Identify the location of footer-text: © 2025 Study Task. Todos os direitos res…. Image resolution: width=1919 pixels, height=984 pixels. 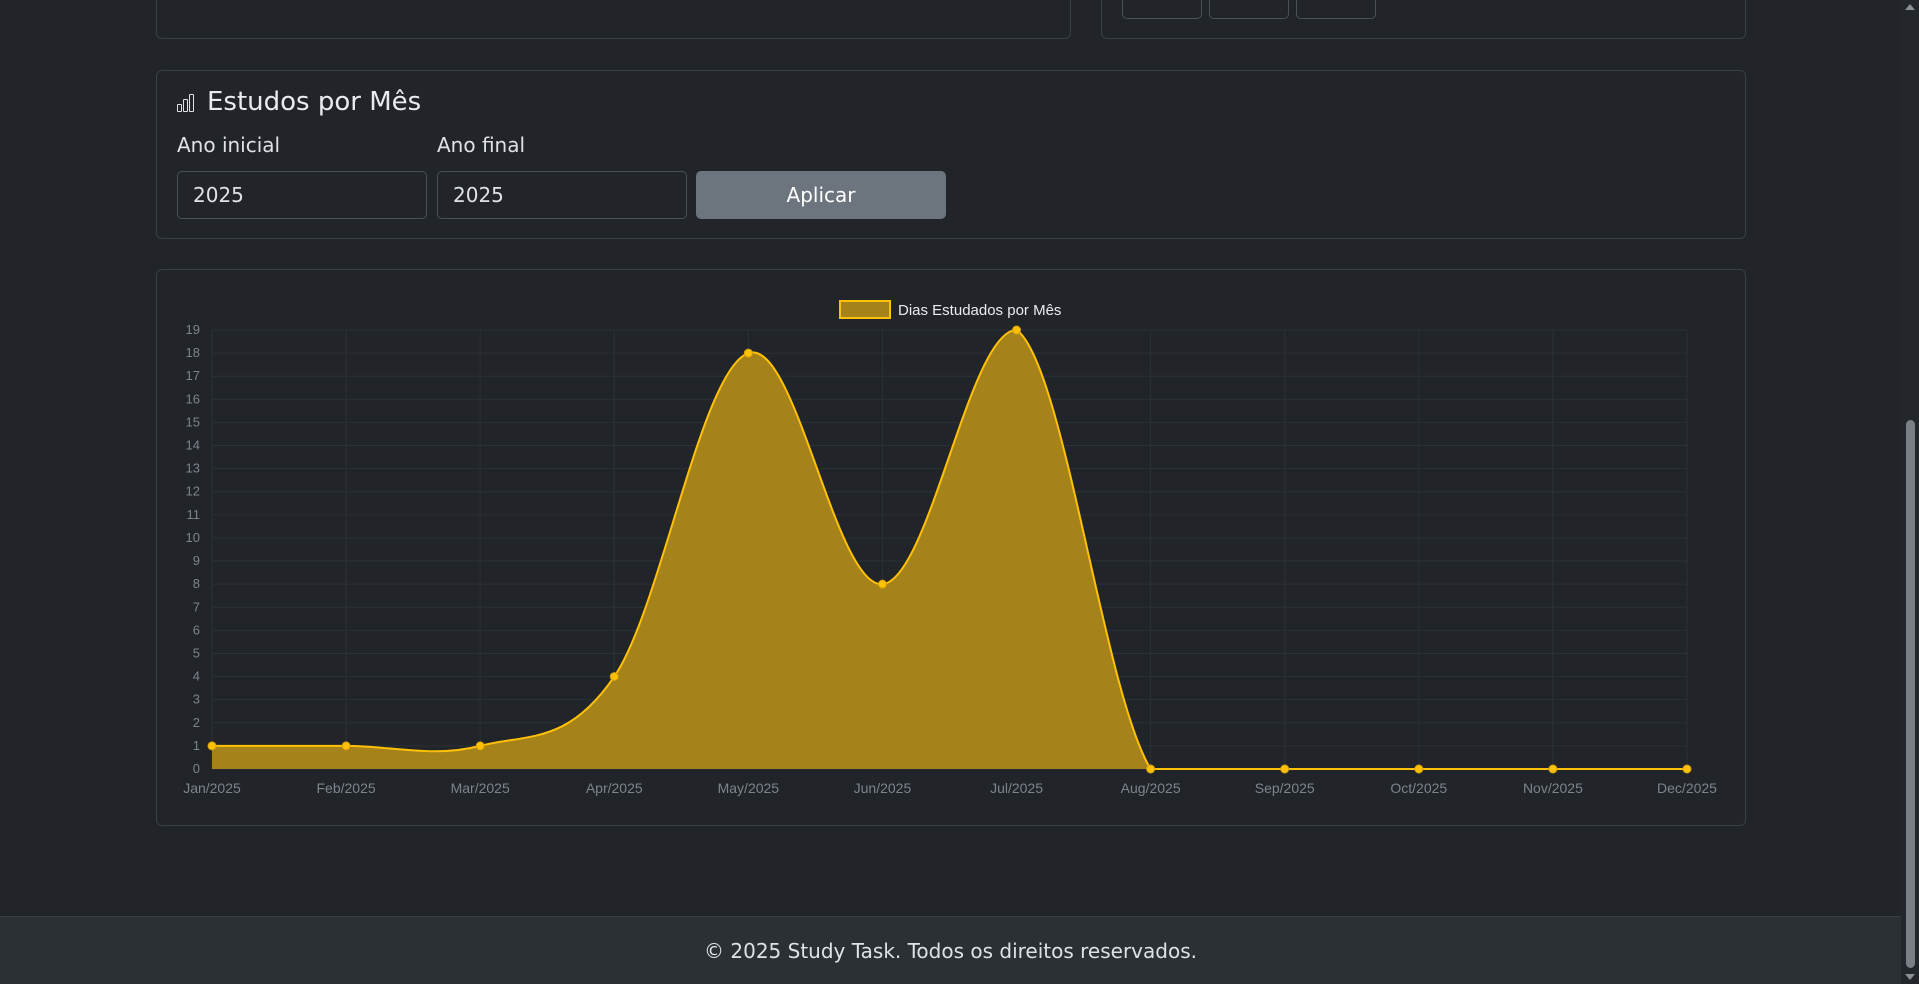
(950, 951).